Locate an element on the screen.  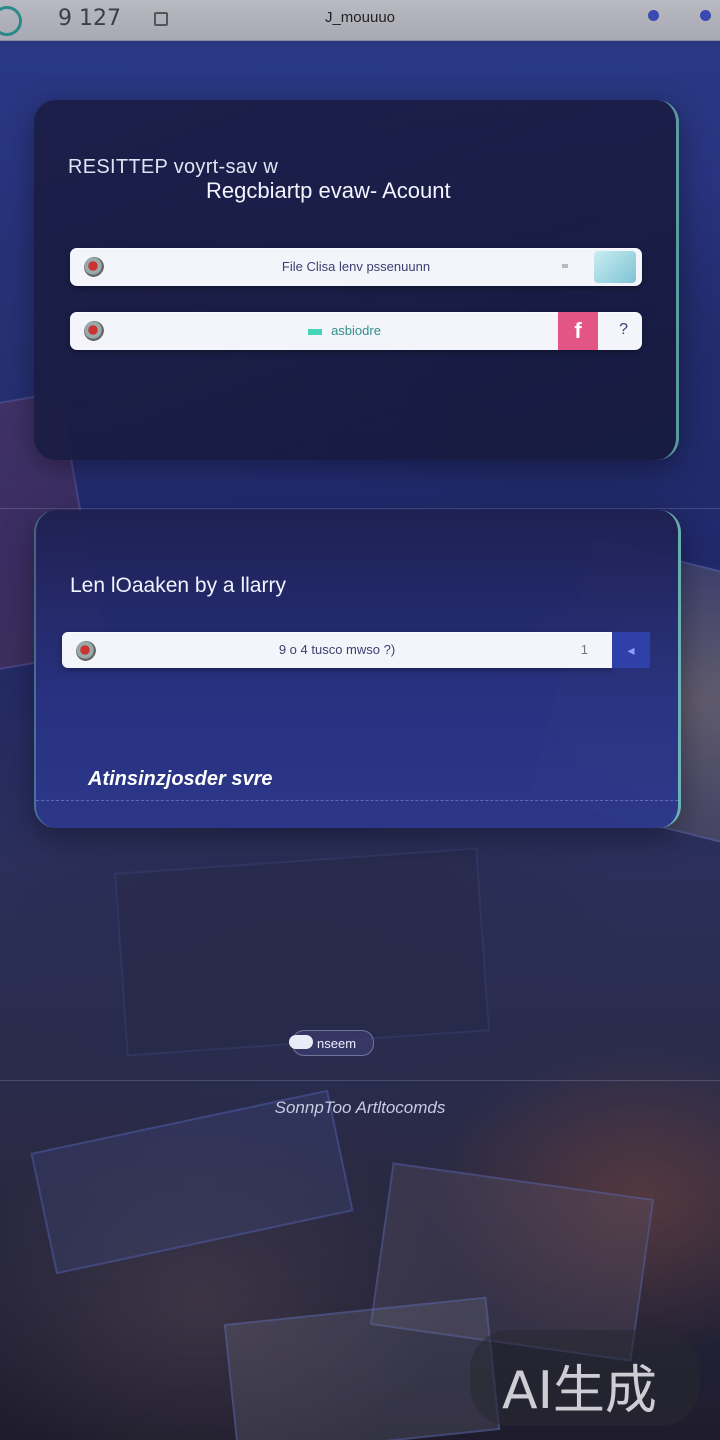
register-field-2-text: asbiodre is located at coordinates (356, 330).